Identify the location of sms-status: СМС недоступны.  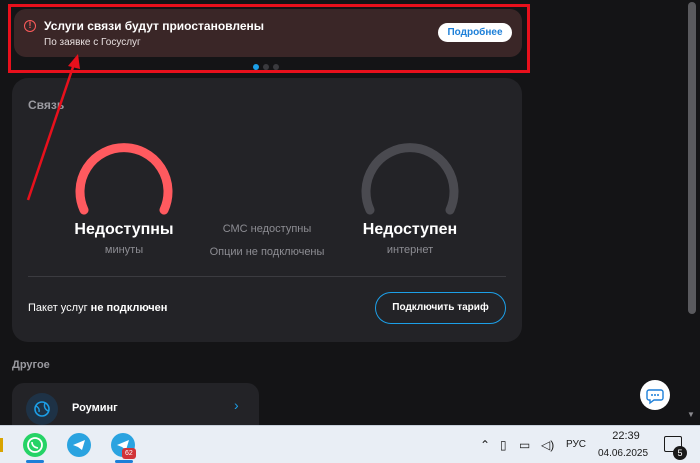
(267, 229).